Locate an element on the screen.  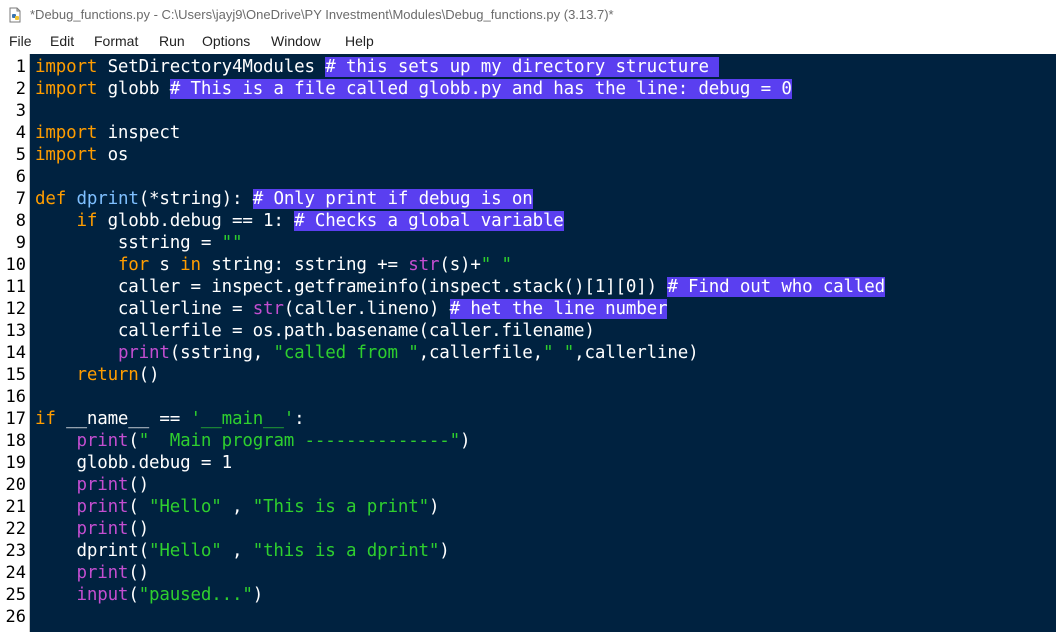
code-line: input("paused...") is located at coordinates (149, 595).